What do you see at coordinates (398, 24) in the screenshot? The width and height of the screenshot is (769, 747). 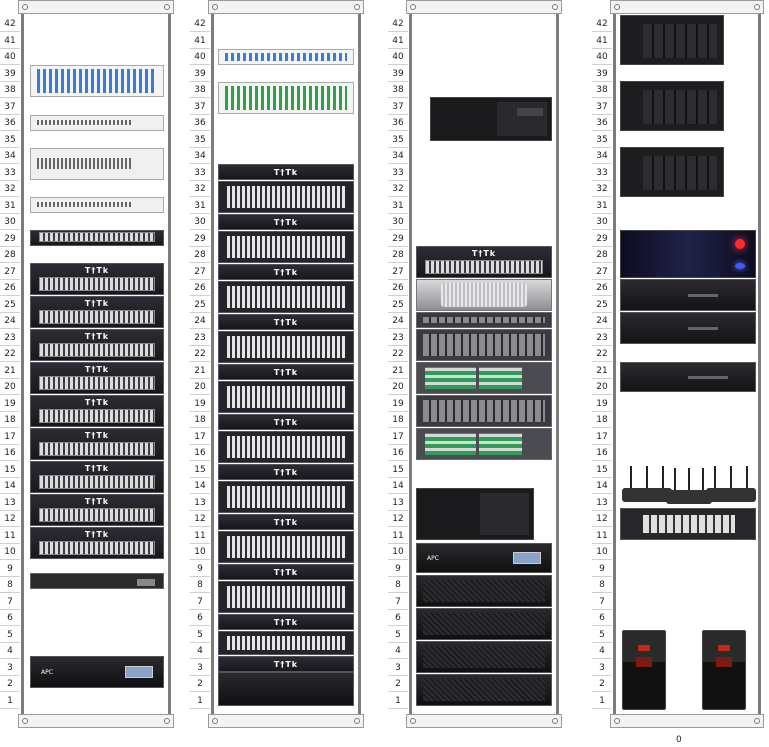 I see `unit-number: 42` at bounding box center [398, 24].